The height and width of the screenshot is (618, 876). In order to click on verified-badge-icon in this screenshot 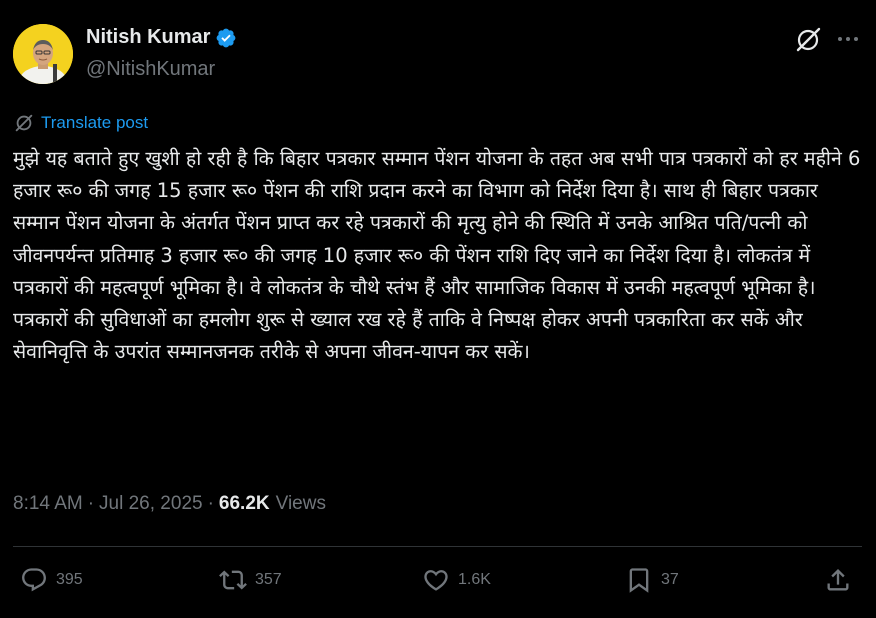, I will do `click(226, 38)`.